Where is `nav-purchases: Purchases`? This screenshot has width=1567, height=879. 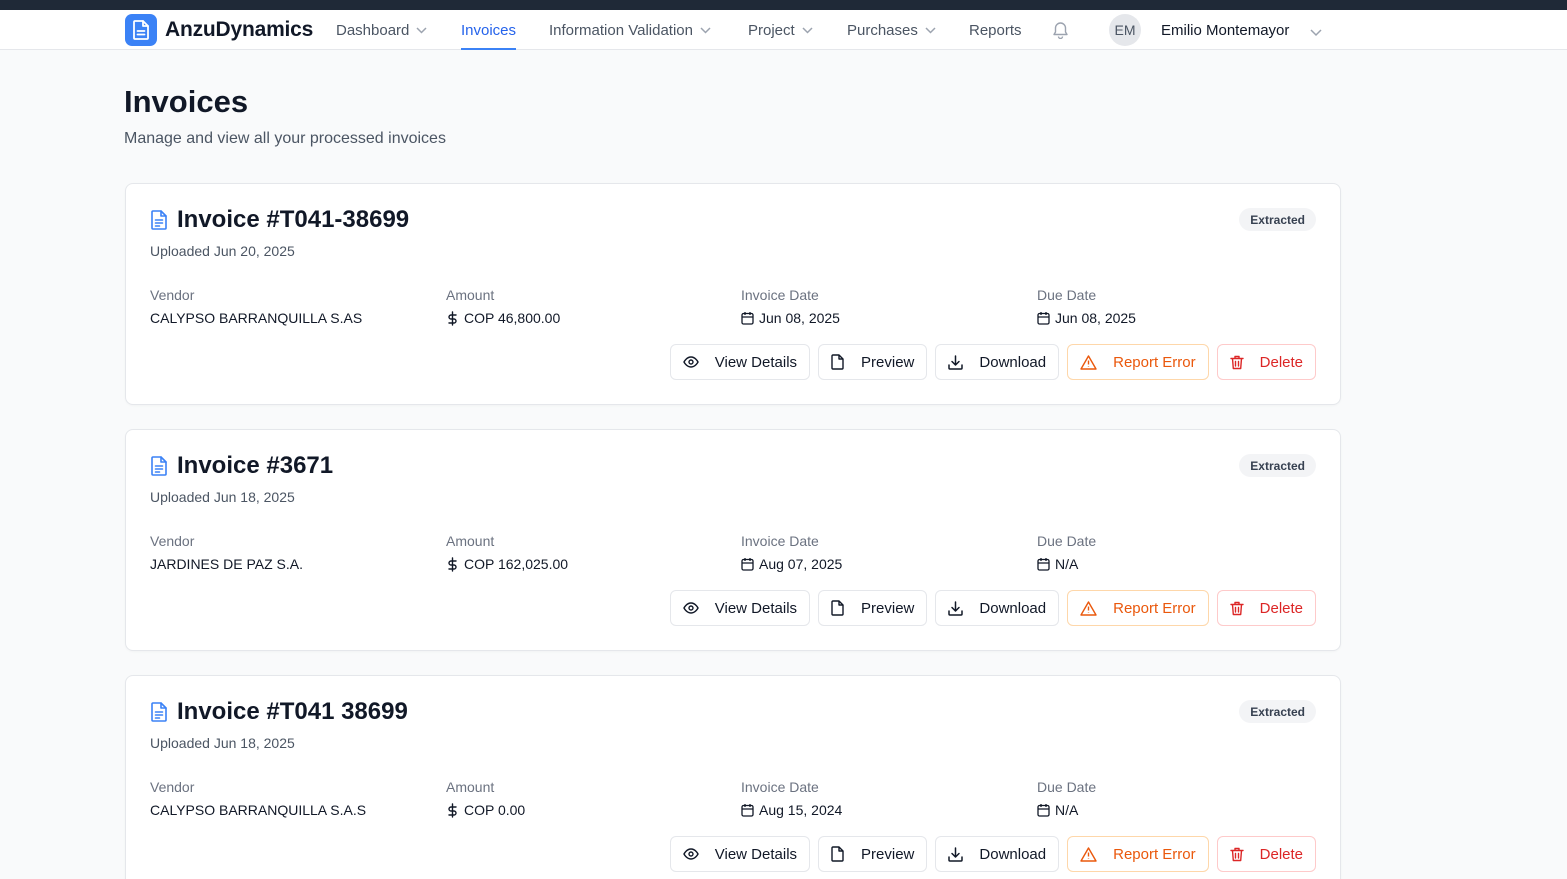
nav-purchases: Purchases is located at coordinates (891, 30).